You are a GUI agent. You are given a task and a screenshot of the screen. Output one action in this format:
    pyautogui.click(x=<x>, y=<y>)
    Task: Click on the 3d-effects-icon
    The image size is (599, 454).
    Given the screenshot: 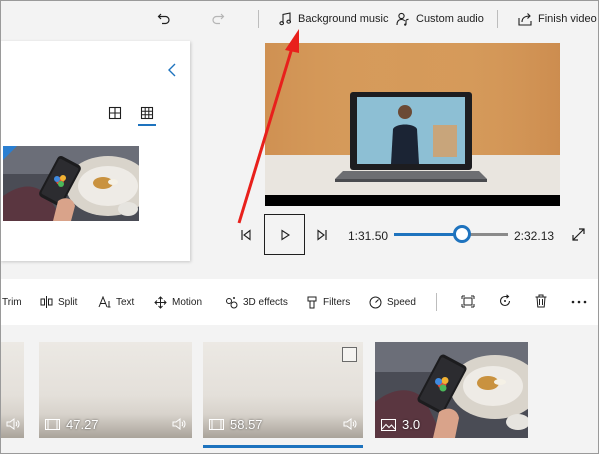 What is the action you would take?
    pyautogui.click(x=232, y=302)
    